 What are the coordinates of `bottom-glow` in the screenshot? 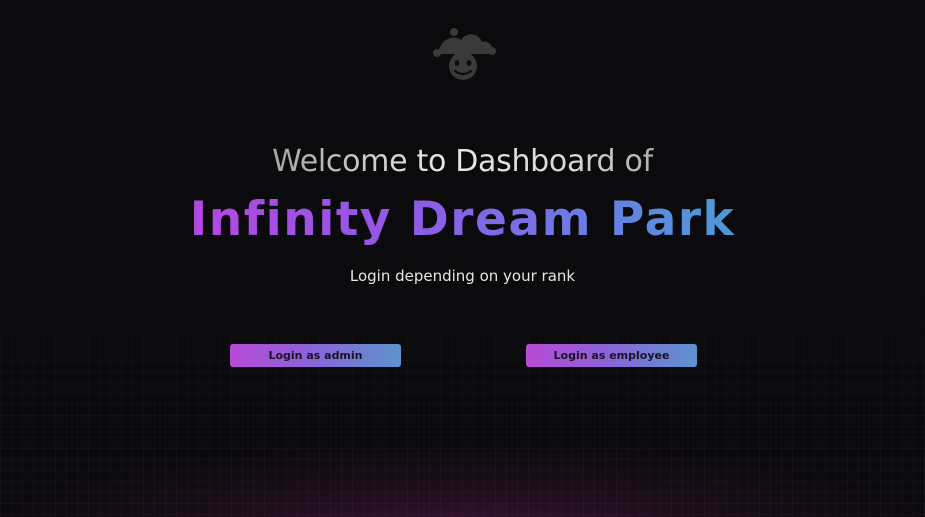 It's located at (462, 482).